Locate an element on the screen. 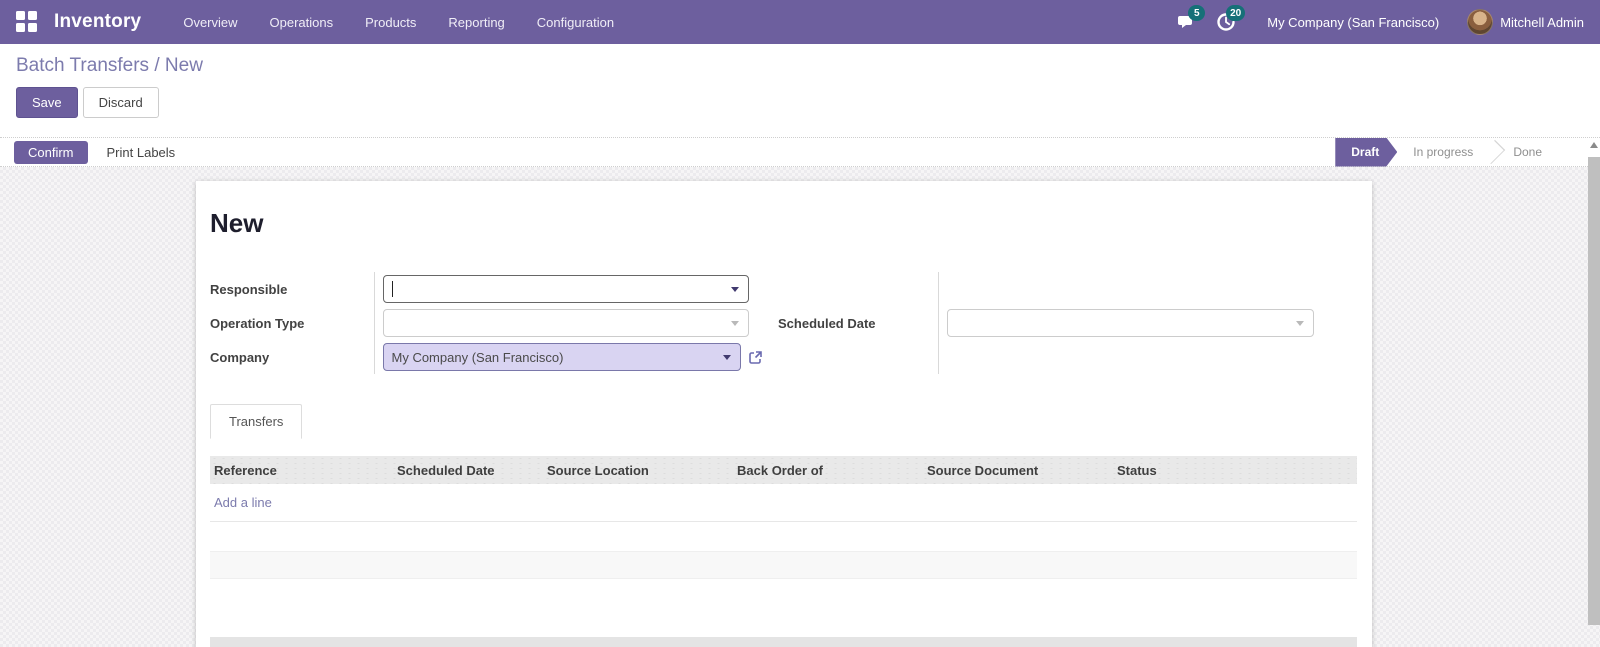 Image resolution: width=1600 pixels, height=647 pixels. control-panel: Batch Transfers / New Save Discard is located at coordinates (800, 90).